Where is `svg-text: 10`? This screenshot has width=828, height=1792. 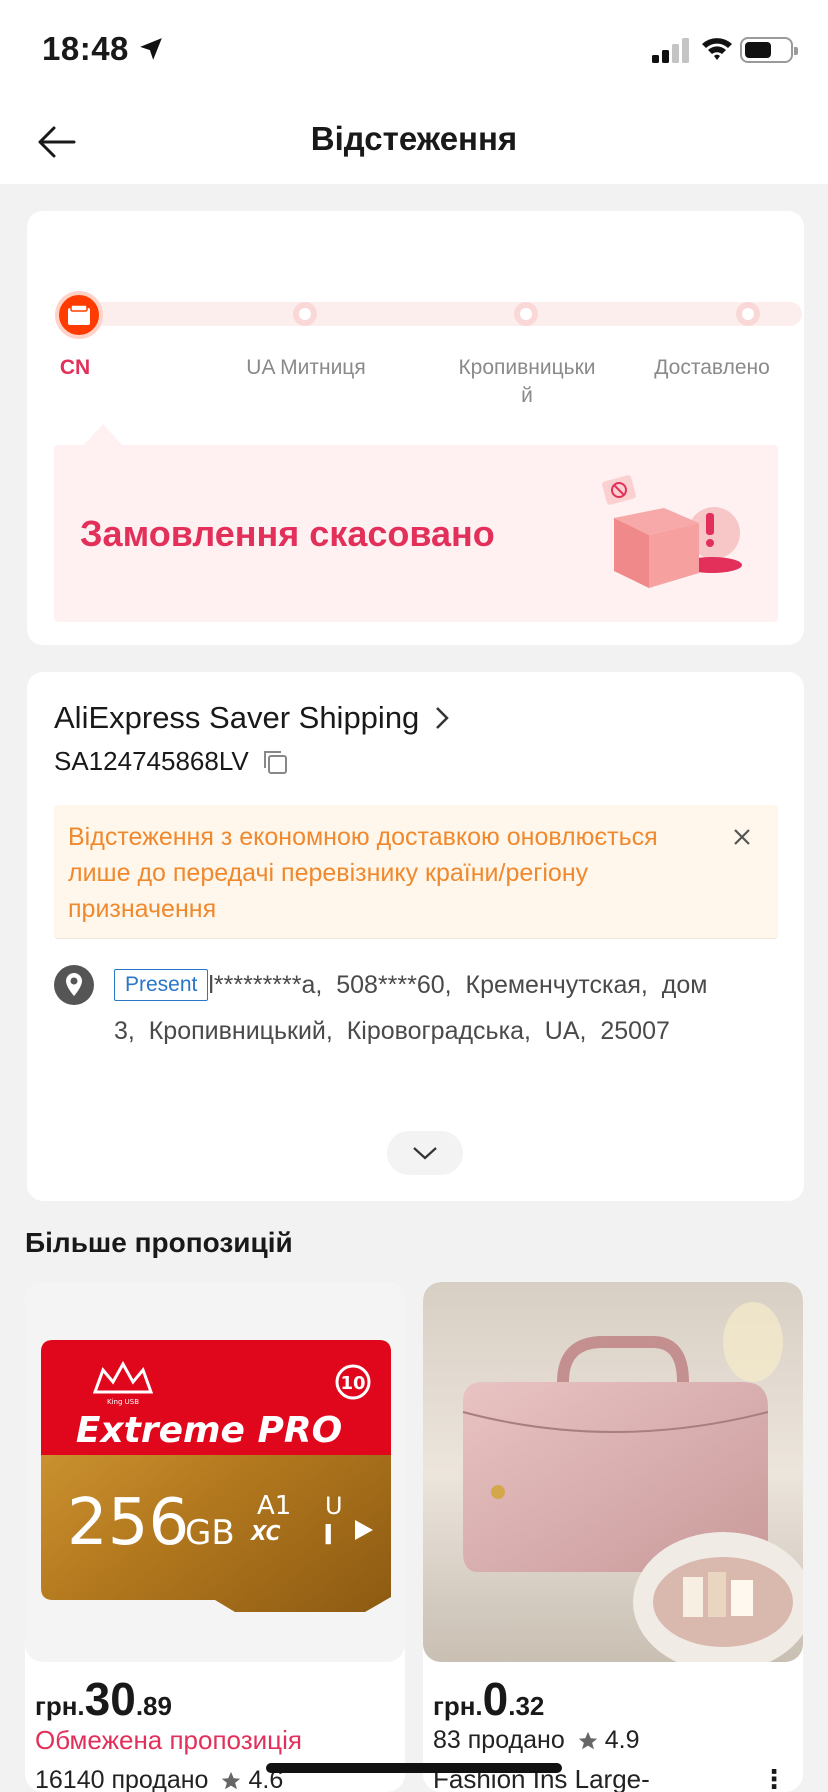 svg-text: 10 is located at coordinates (352, 1383).